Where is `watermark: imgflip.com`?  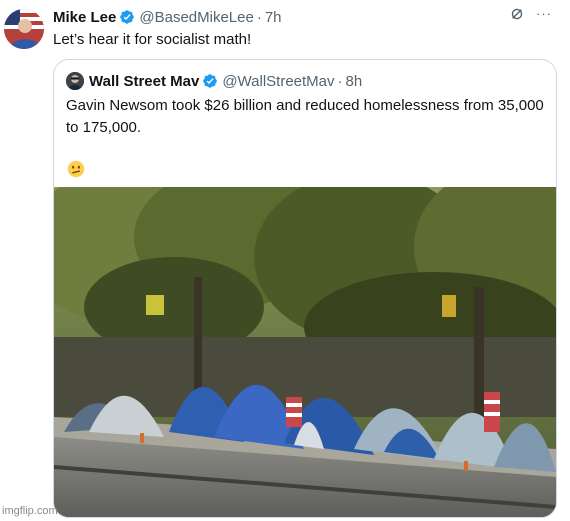
watermark: imgflip.com is located at coordinates (30, 511).